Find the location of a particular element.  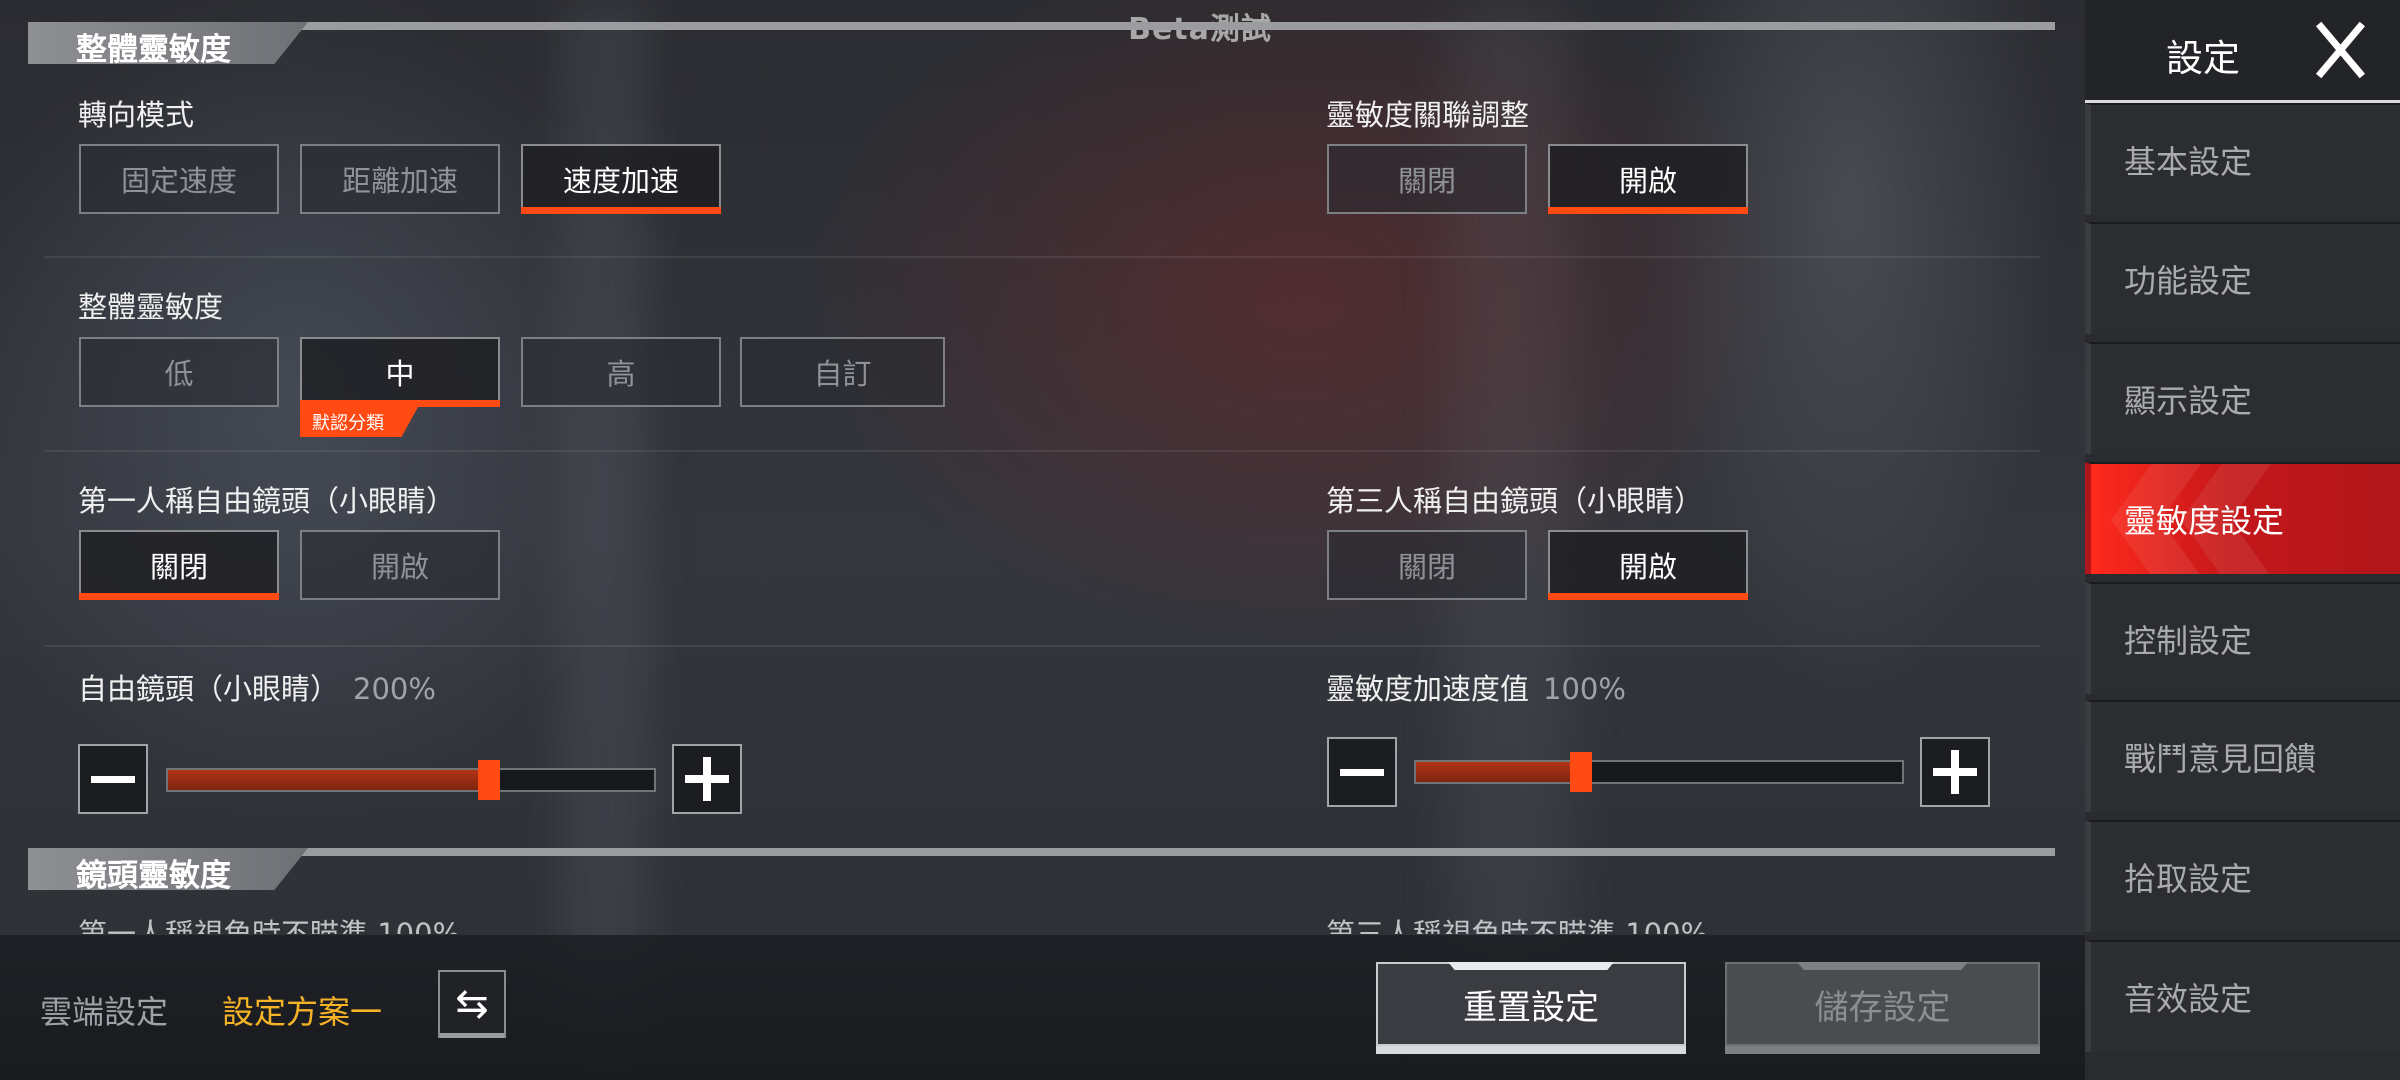

freelook-slider-track is located at coordinates (411, 780).